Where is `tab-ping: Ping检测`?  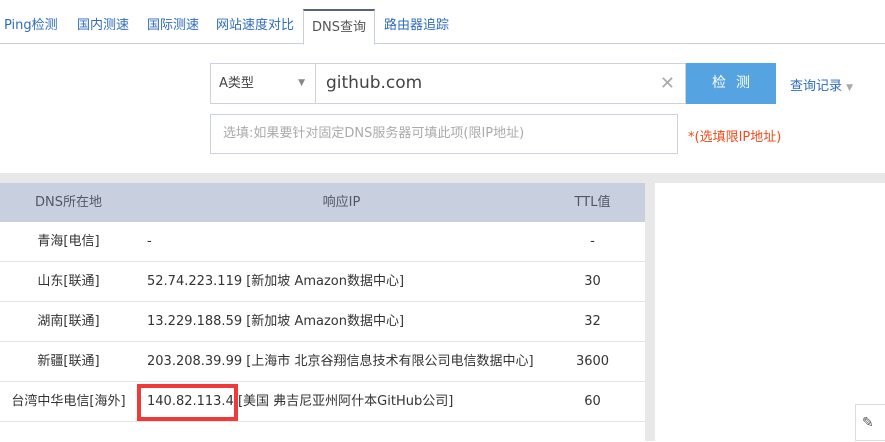 tab-ping: Ping检测 is located at coordinates (31, 26).